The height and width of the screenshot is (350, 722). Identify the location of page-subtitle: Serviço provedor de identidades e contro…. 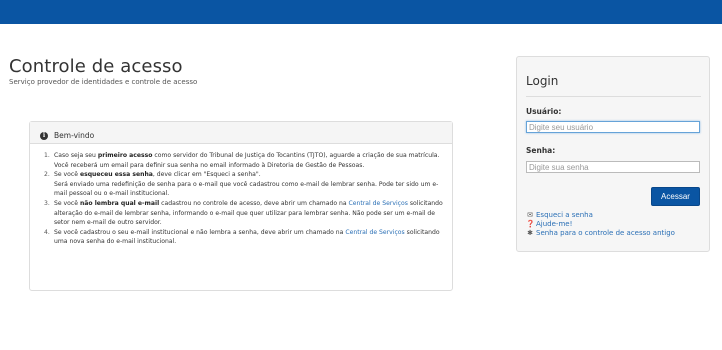
(103, 82).